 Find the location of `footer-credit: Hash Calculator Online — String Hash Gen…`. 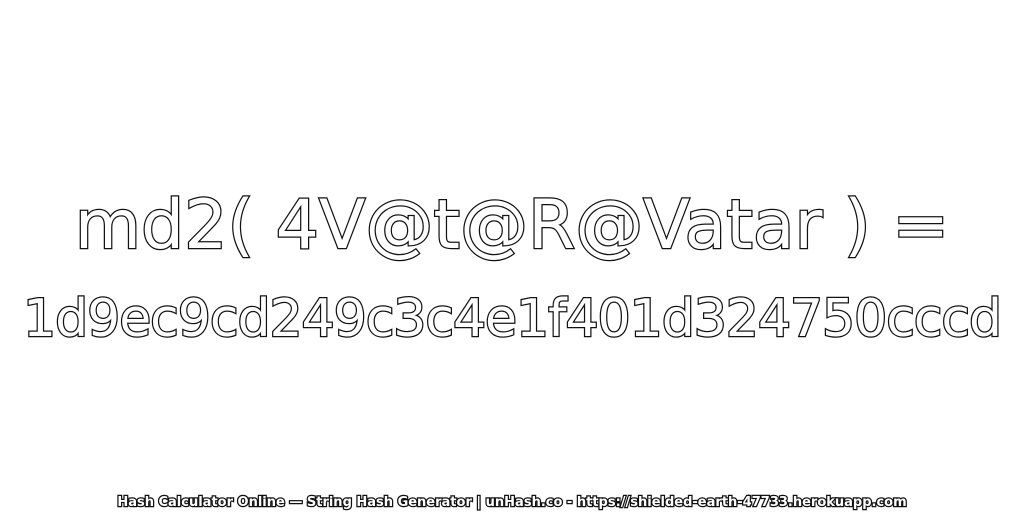

footer-credit: Hash Calculator Online — String Hash Gen… is located at coordinates (512, 503).